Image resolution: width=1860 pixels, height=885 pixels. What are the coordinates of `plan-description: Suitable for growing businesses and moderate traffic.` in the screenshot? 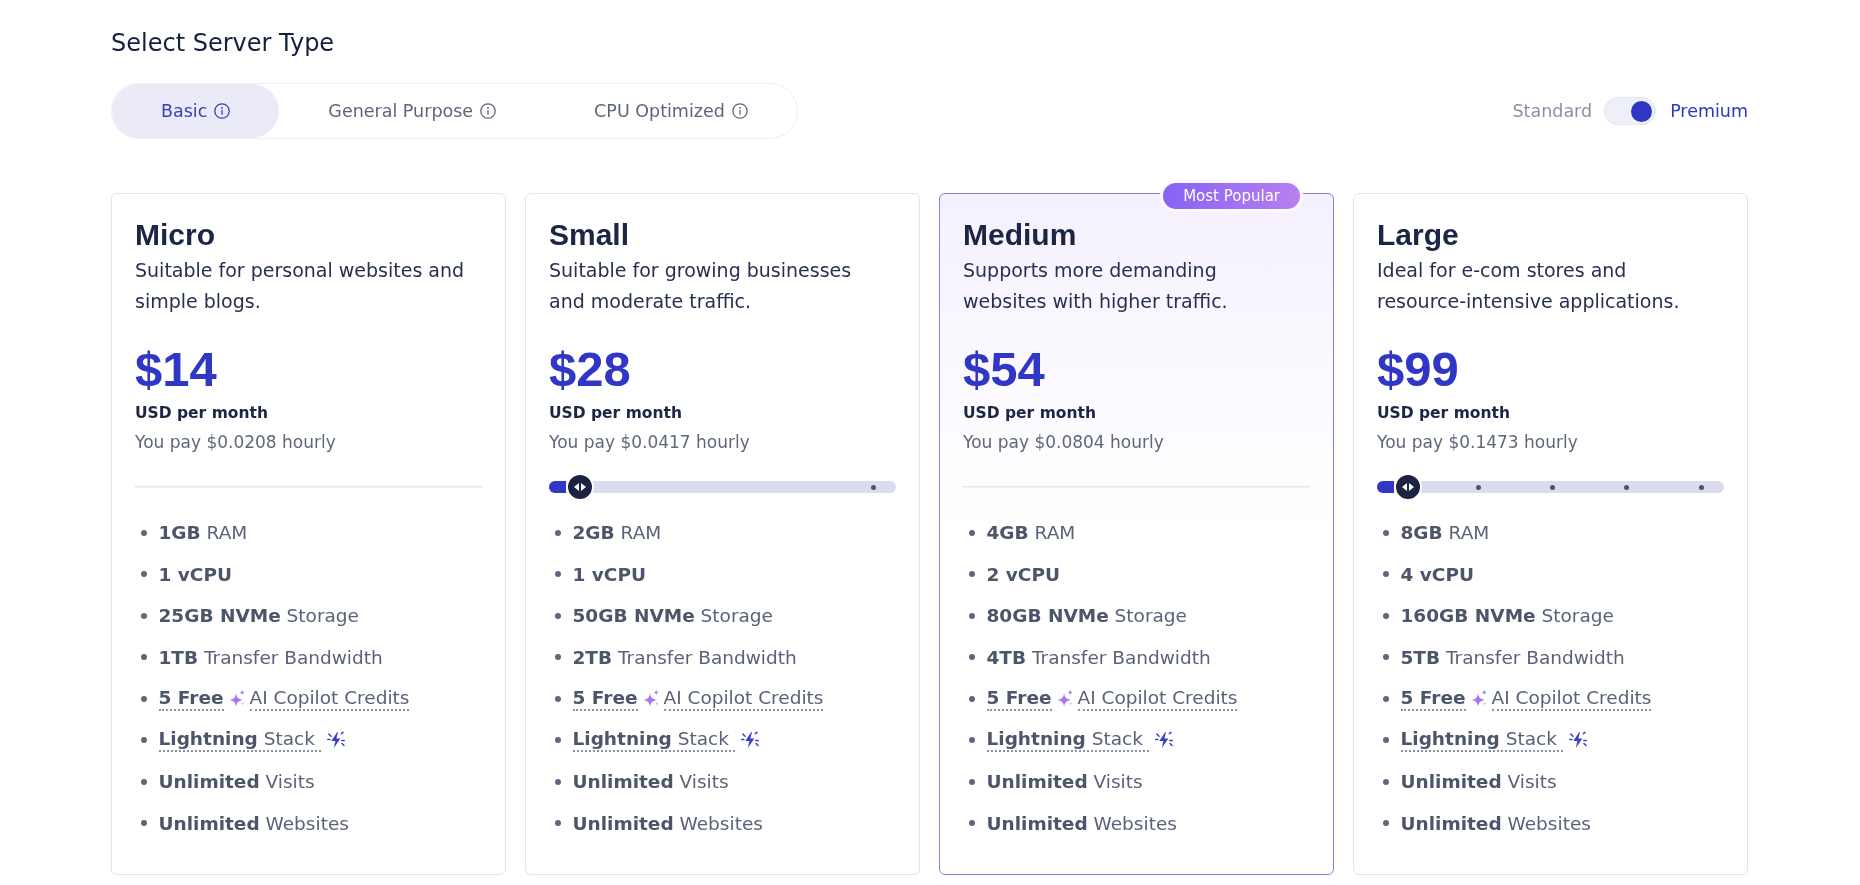 It's located at (701, 286).